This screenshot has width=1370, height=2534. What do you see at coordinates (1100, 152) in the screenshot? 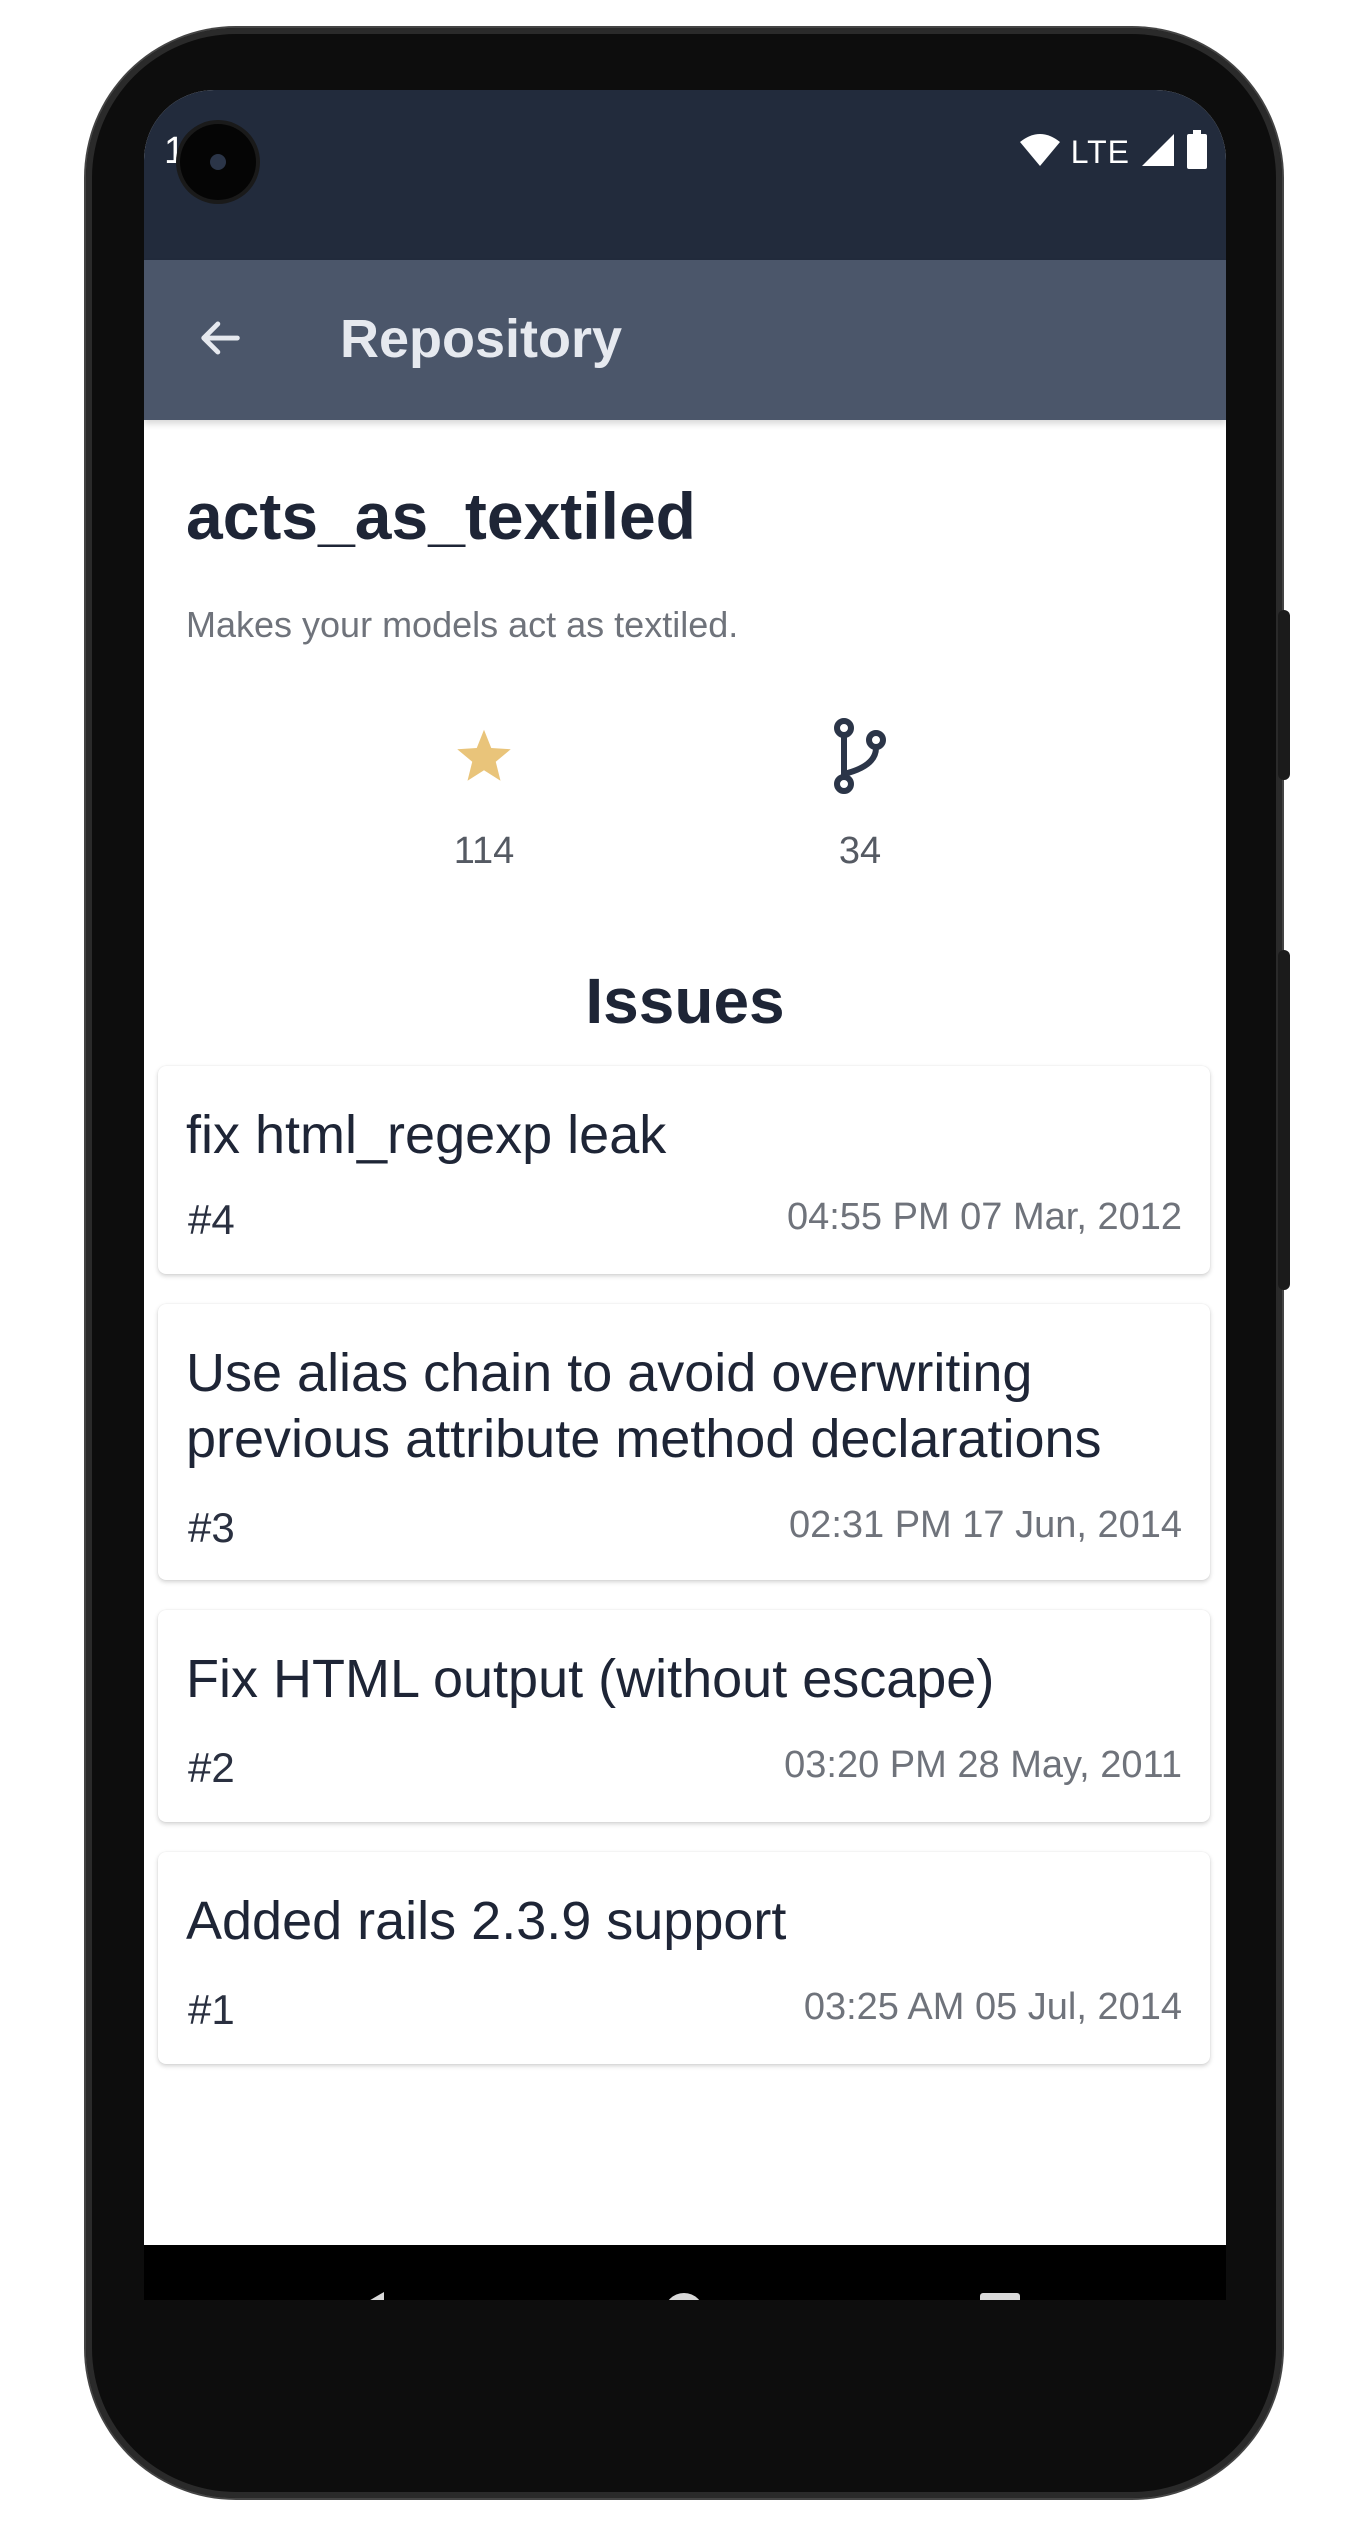
I see `network-type: LTE` at bounding box center [1100, 152].